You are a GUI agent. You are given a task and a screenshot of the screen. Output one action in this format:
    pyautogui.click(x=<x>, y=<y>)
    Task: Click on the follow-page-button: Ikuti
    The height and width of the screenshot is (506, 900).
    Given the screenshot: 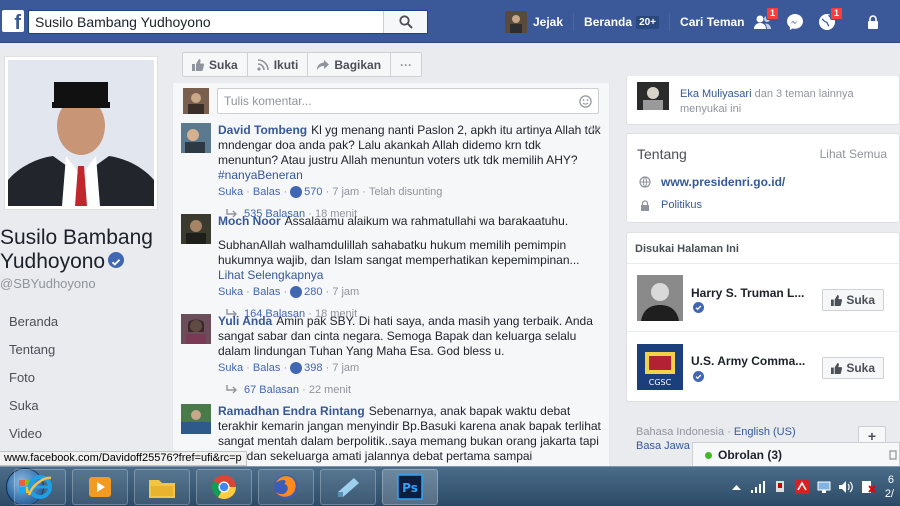 What is the action you would take?
    pyautogui.click(x=278, y=64)
    